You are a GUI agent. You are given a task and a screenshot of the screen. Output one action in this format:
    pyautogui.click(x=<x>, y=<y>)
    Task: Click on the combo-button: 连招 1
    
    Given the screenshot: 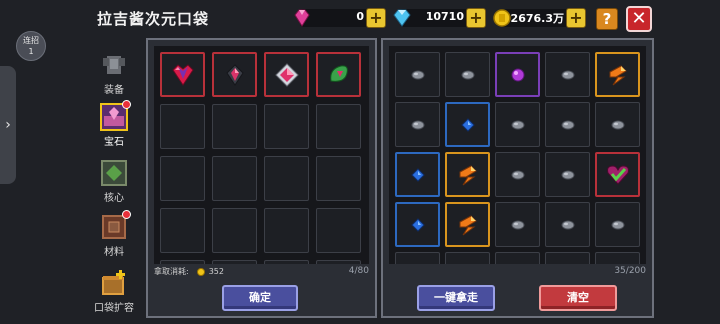 What is the action you would take?
    pyautogui.click(x=31, y=46)
    